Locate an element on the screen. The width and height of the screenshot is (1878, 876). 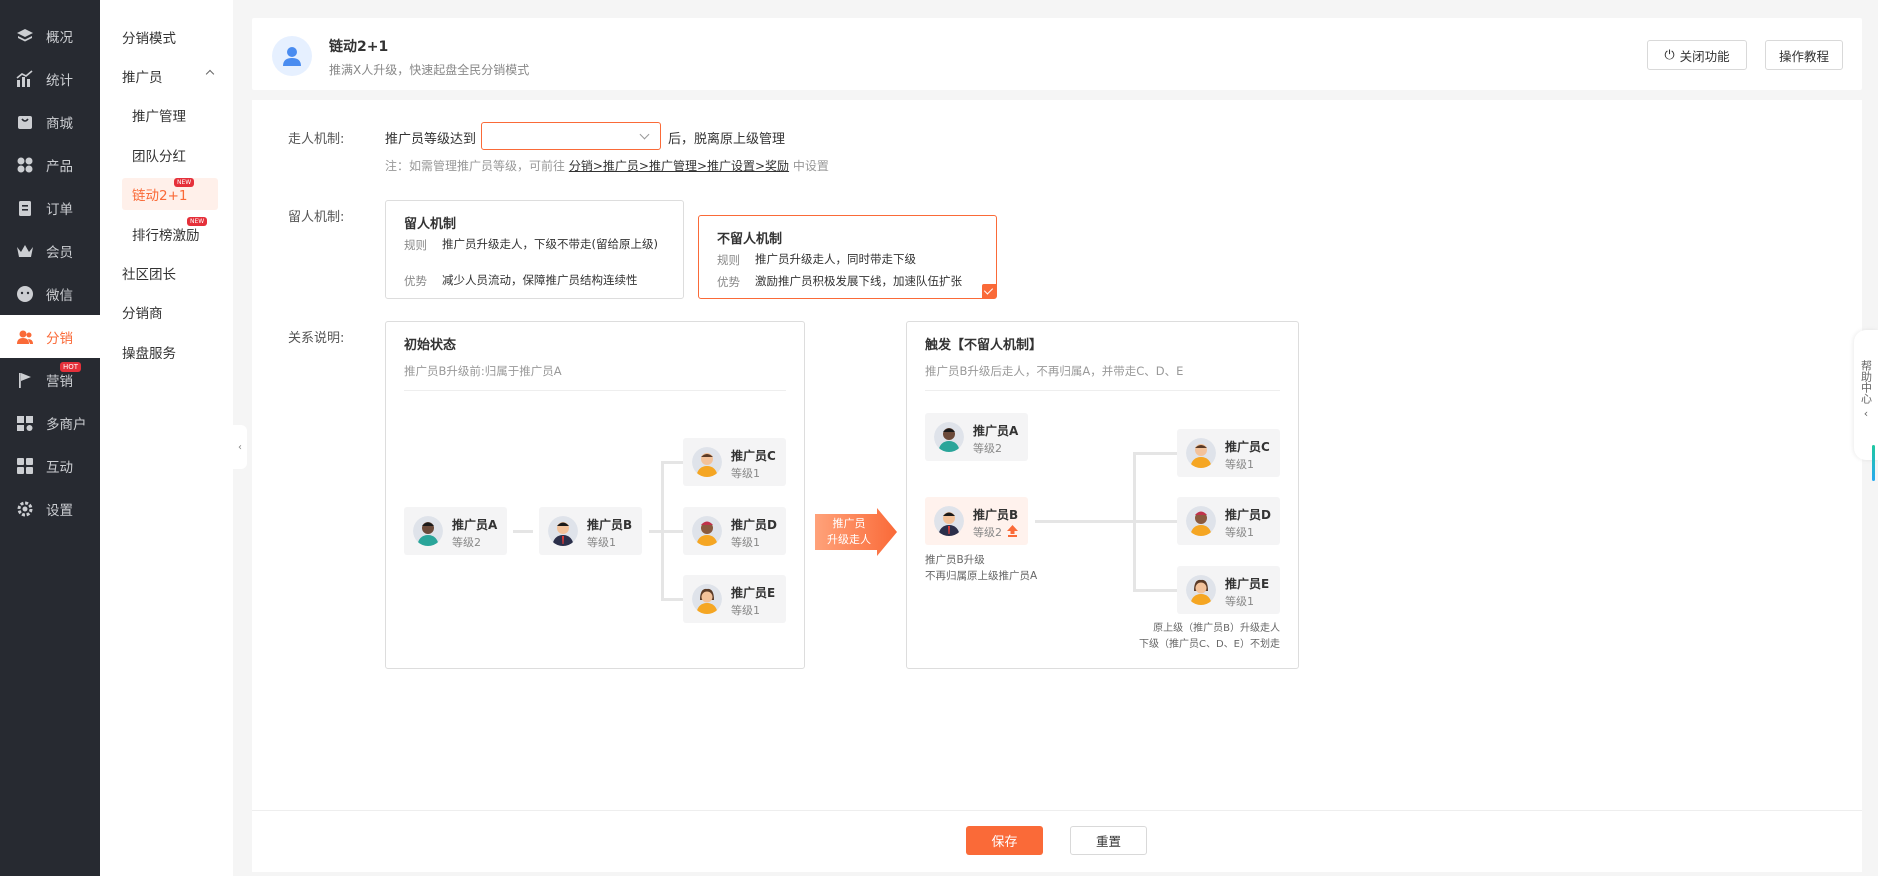
subnav-item-team-bonus: 团队分红 is located at coordinates (166, 154).